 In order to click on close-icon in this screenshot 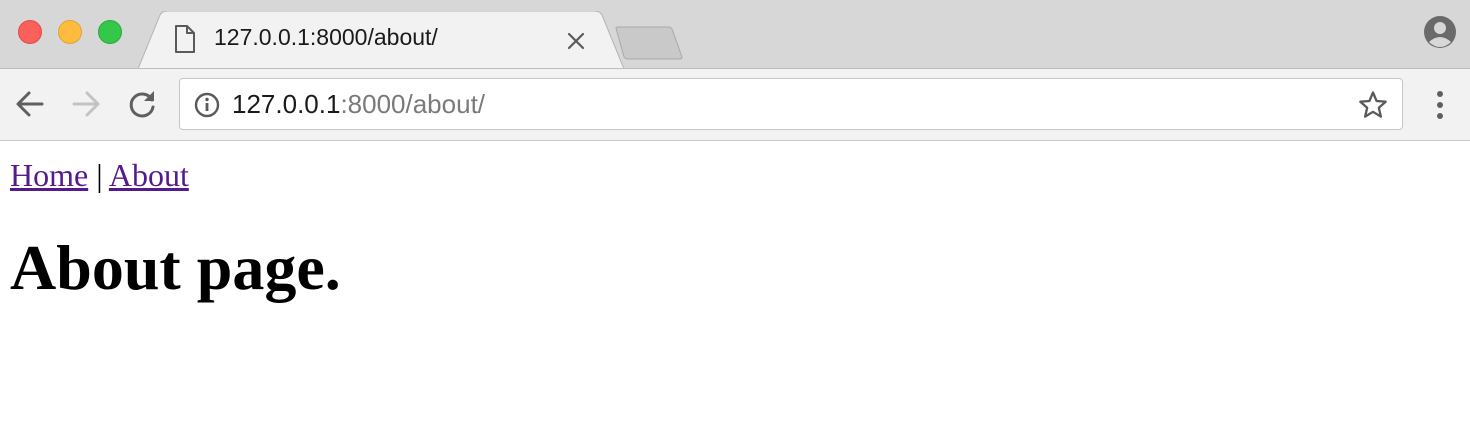, I will do `click(576, 41)`.